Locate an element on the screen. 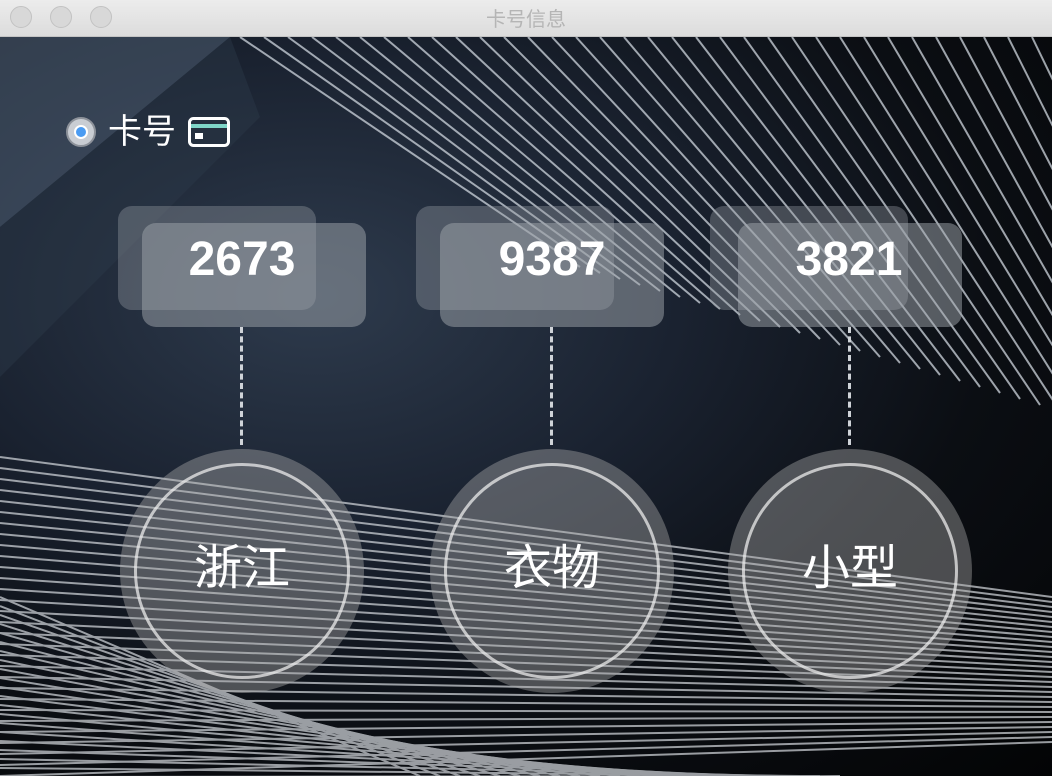 This screenshot has width=1052, height=776. category-label: 衣物 is located at coordinates (551, 568).